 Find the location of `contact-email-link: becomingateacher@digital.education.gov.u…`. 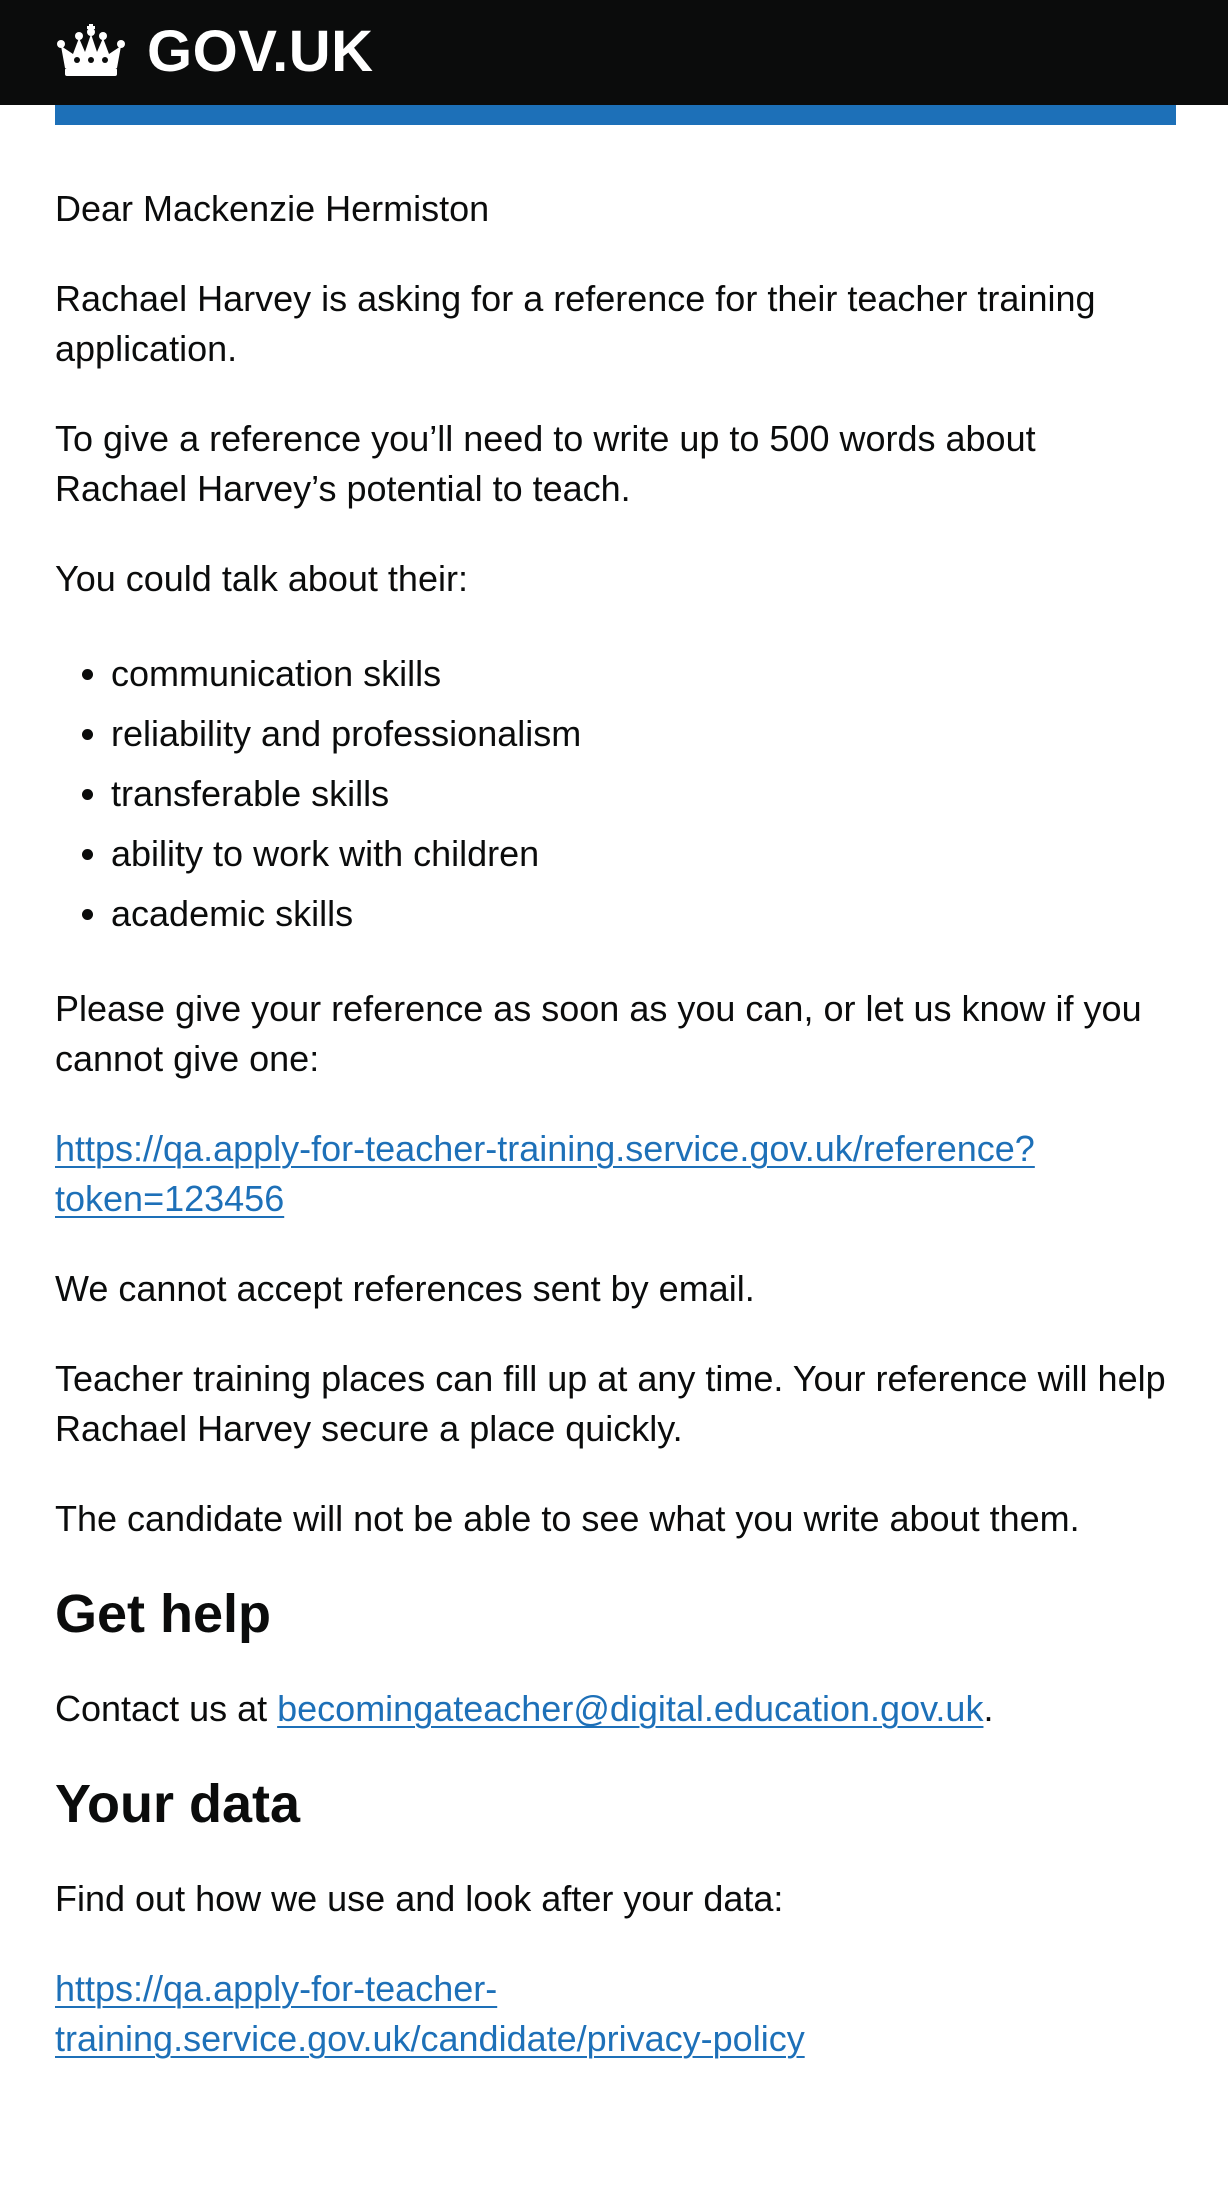

contact-email-link: becomingateacher@digital.education.gov.u… is located at coordinates (630, 1708).